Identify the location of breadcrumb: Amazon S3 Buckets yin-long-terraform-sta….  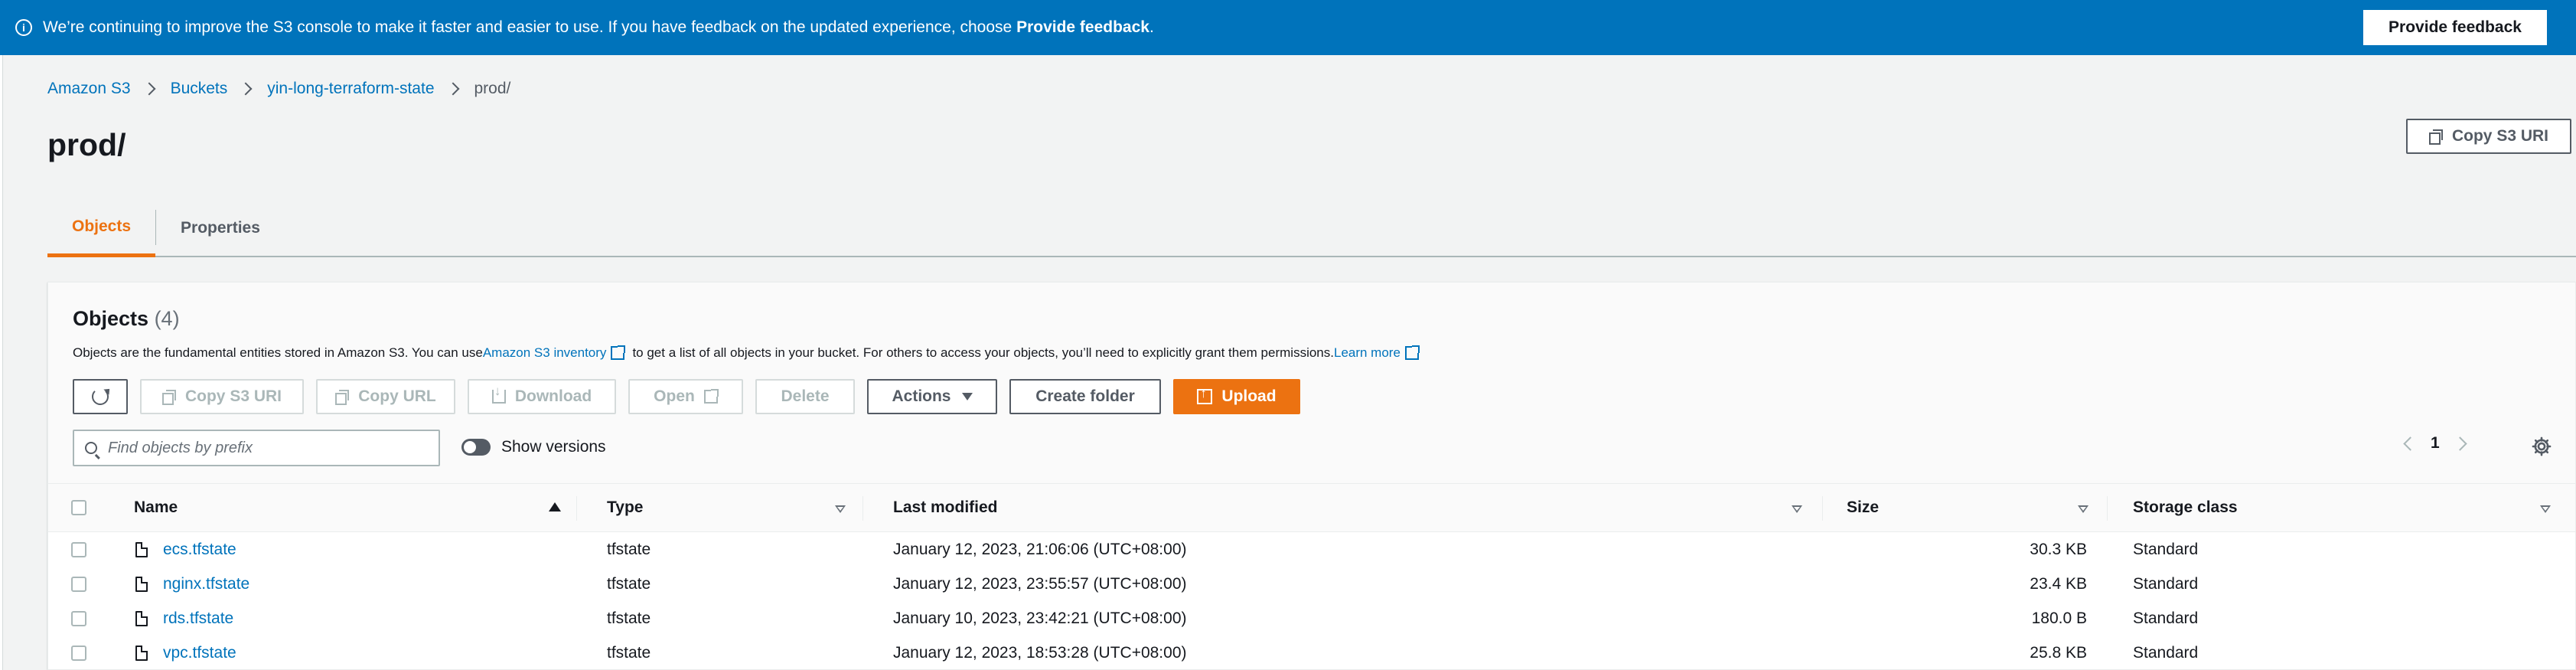
(278, 89).